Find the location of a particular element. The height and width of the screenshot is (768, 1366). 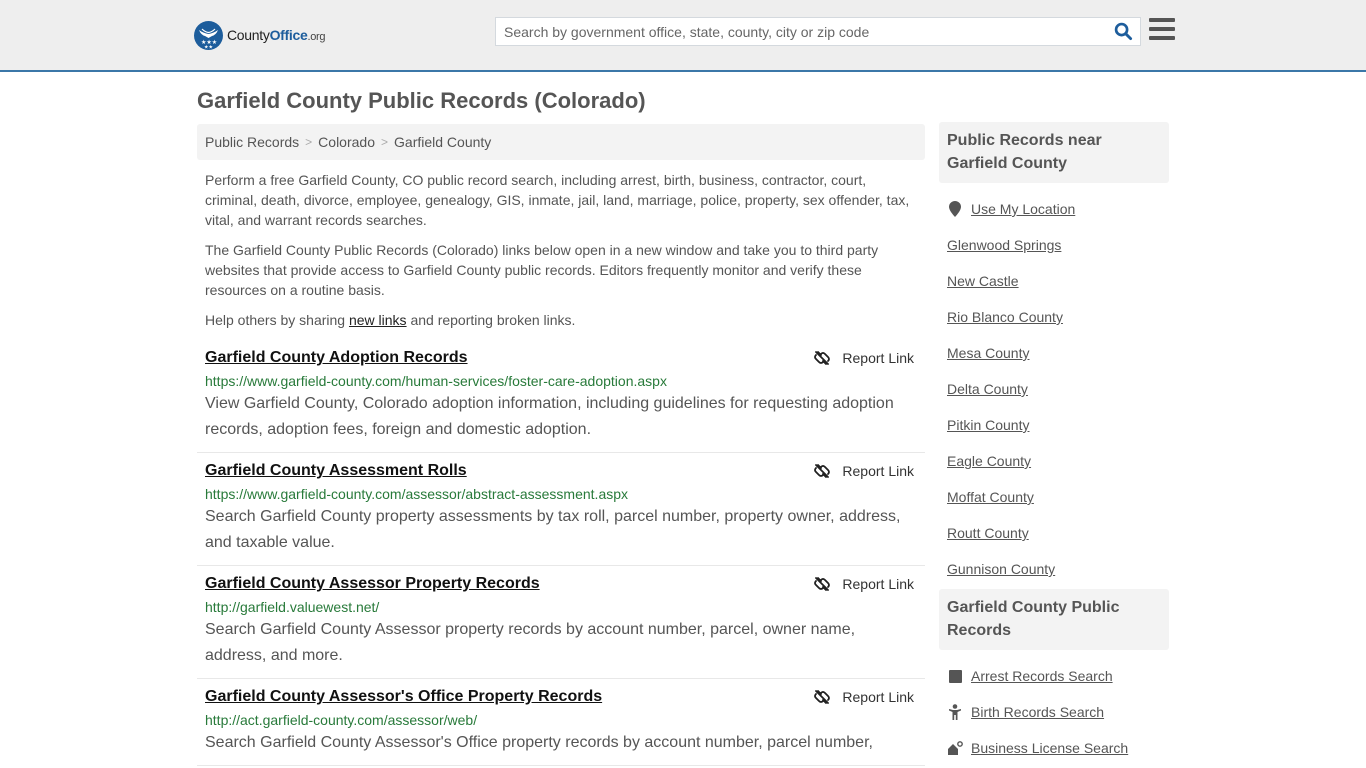

breadcrumb-colorado: Colorado is located at coordinates (346, 142).